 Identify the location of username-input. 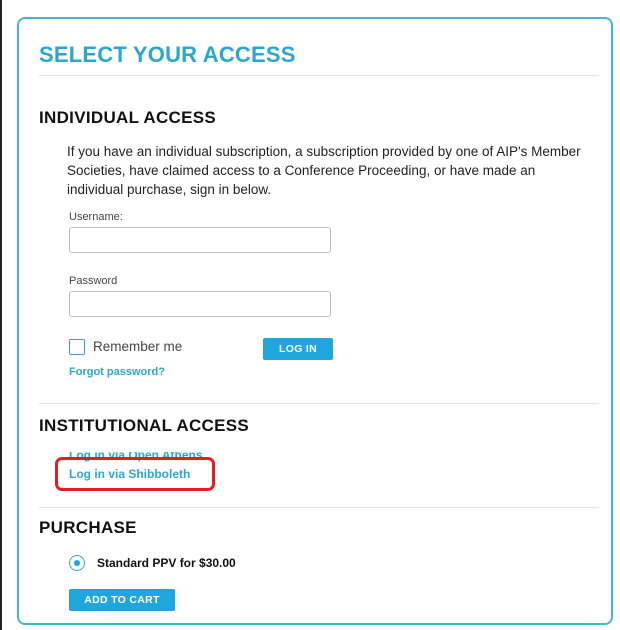
(200, 240).